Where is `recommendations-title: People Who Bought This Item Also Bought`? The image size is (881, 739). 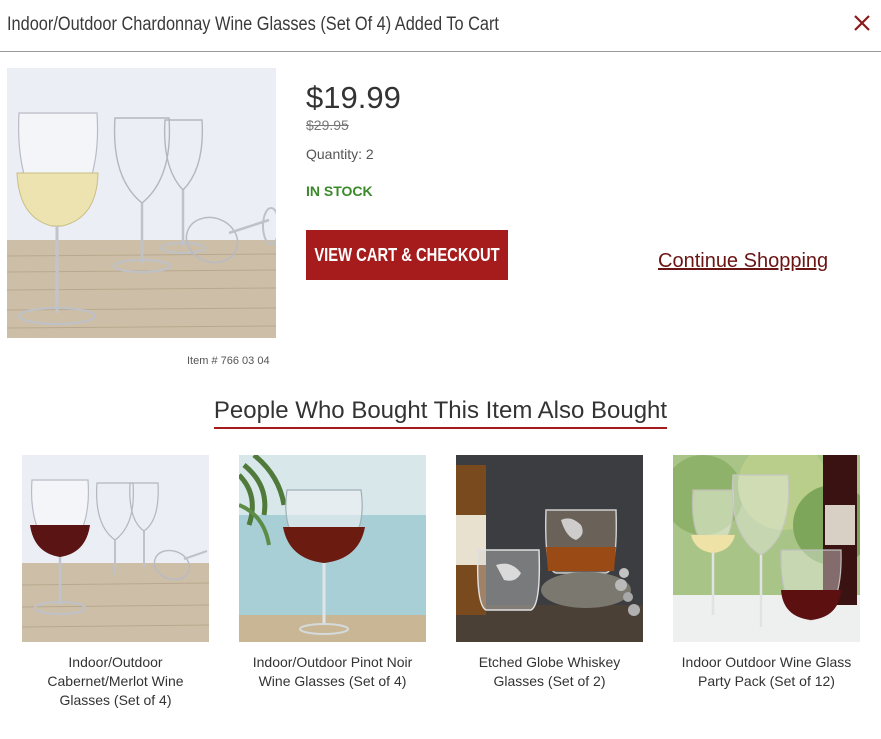 recommendations-title: People Who Bought This Item Also Bought is located at coordinates (440, 413).